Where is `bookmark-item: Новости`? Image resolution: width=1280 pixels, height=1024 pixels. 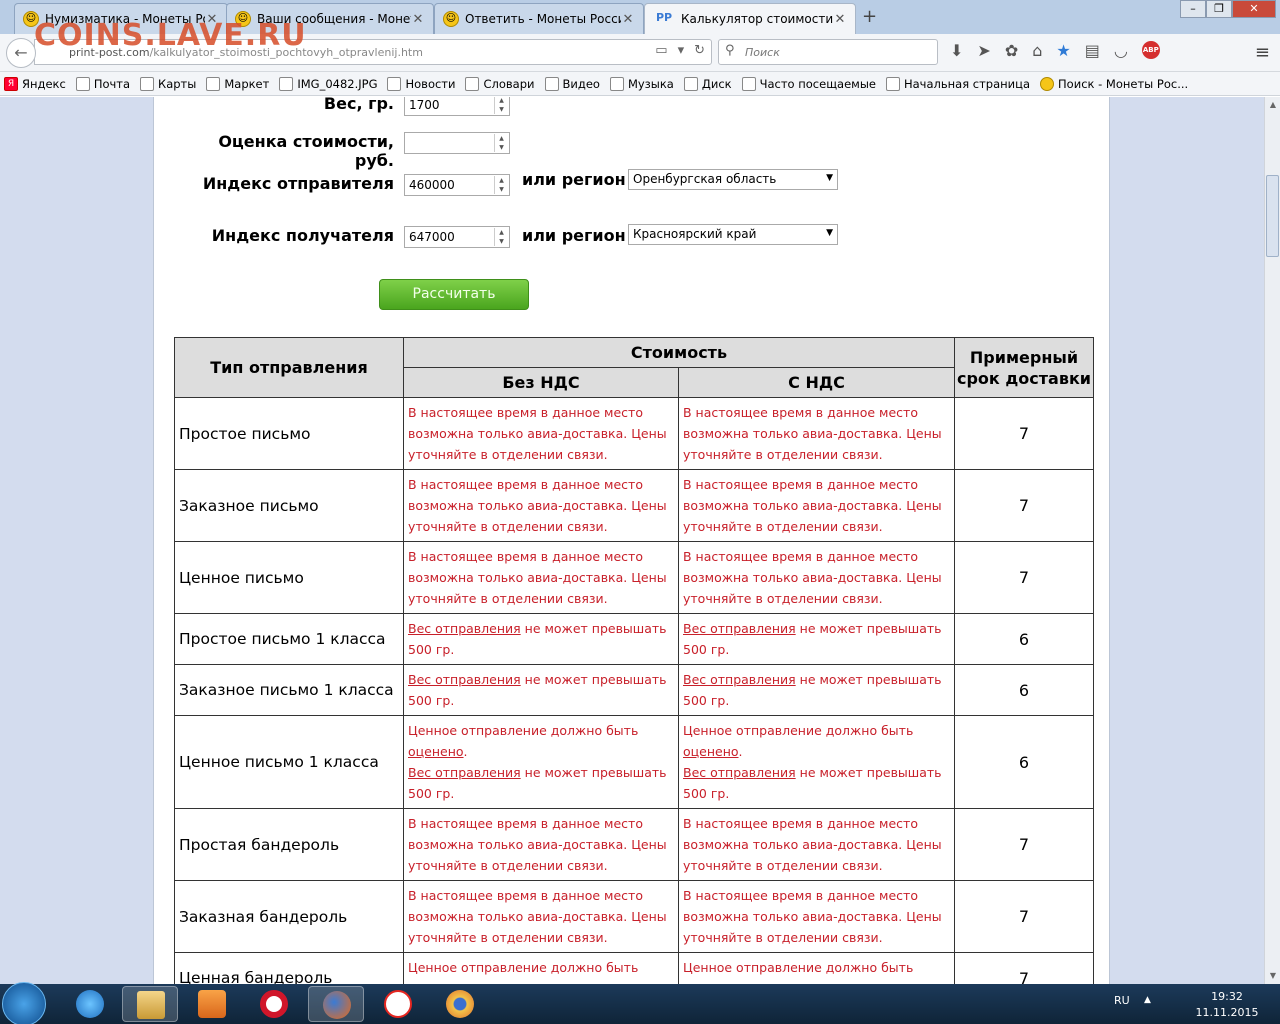 bookmark-item: Новости is located at coordinates (421, 83).